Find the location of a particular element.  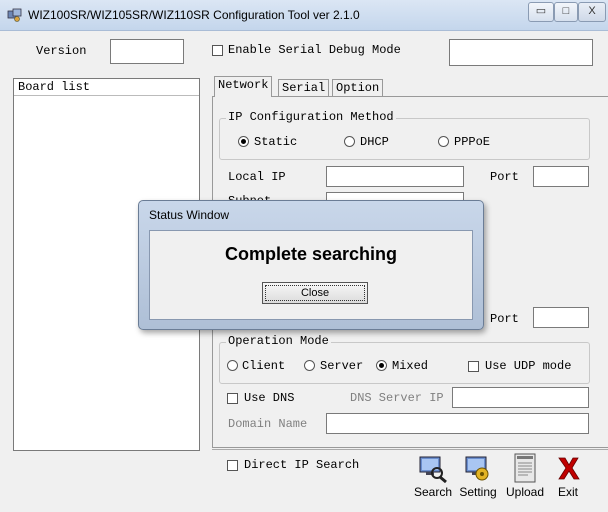

search-button: Search is located at coordinates (433, 476).